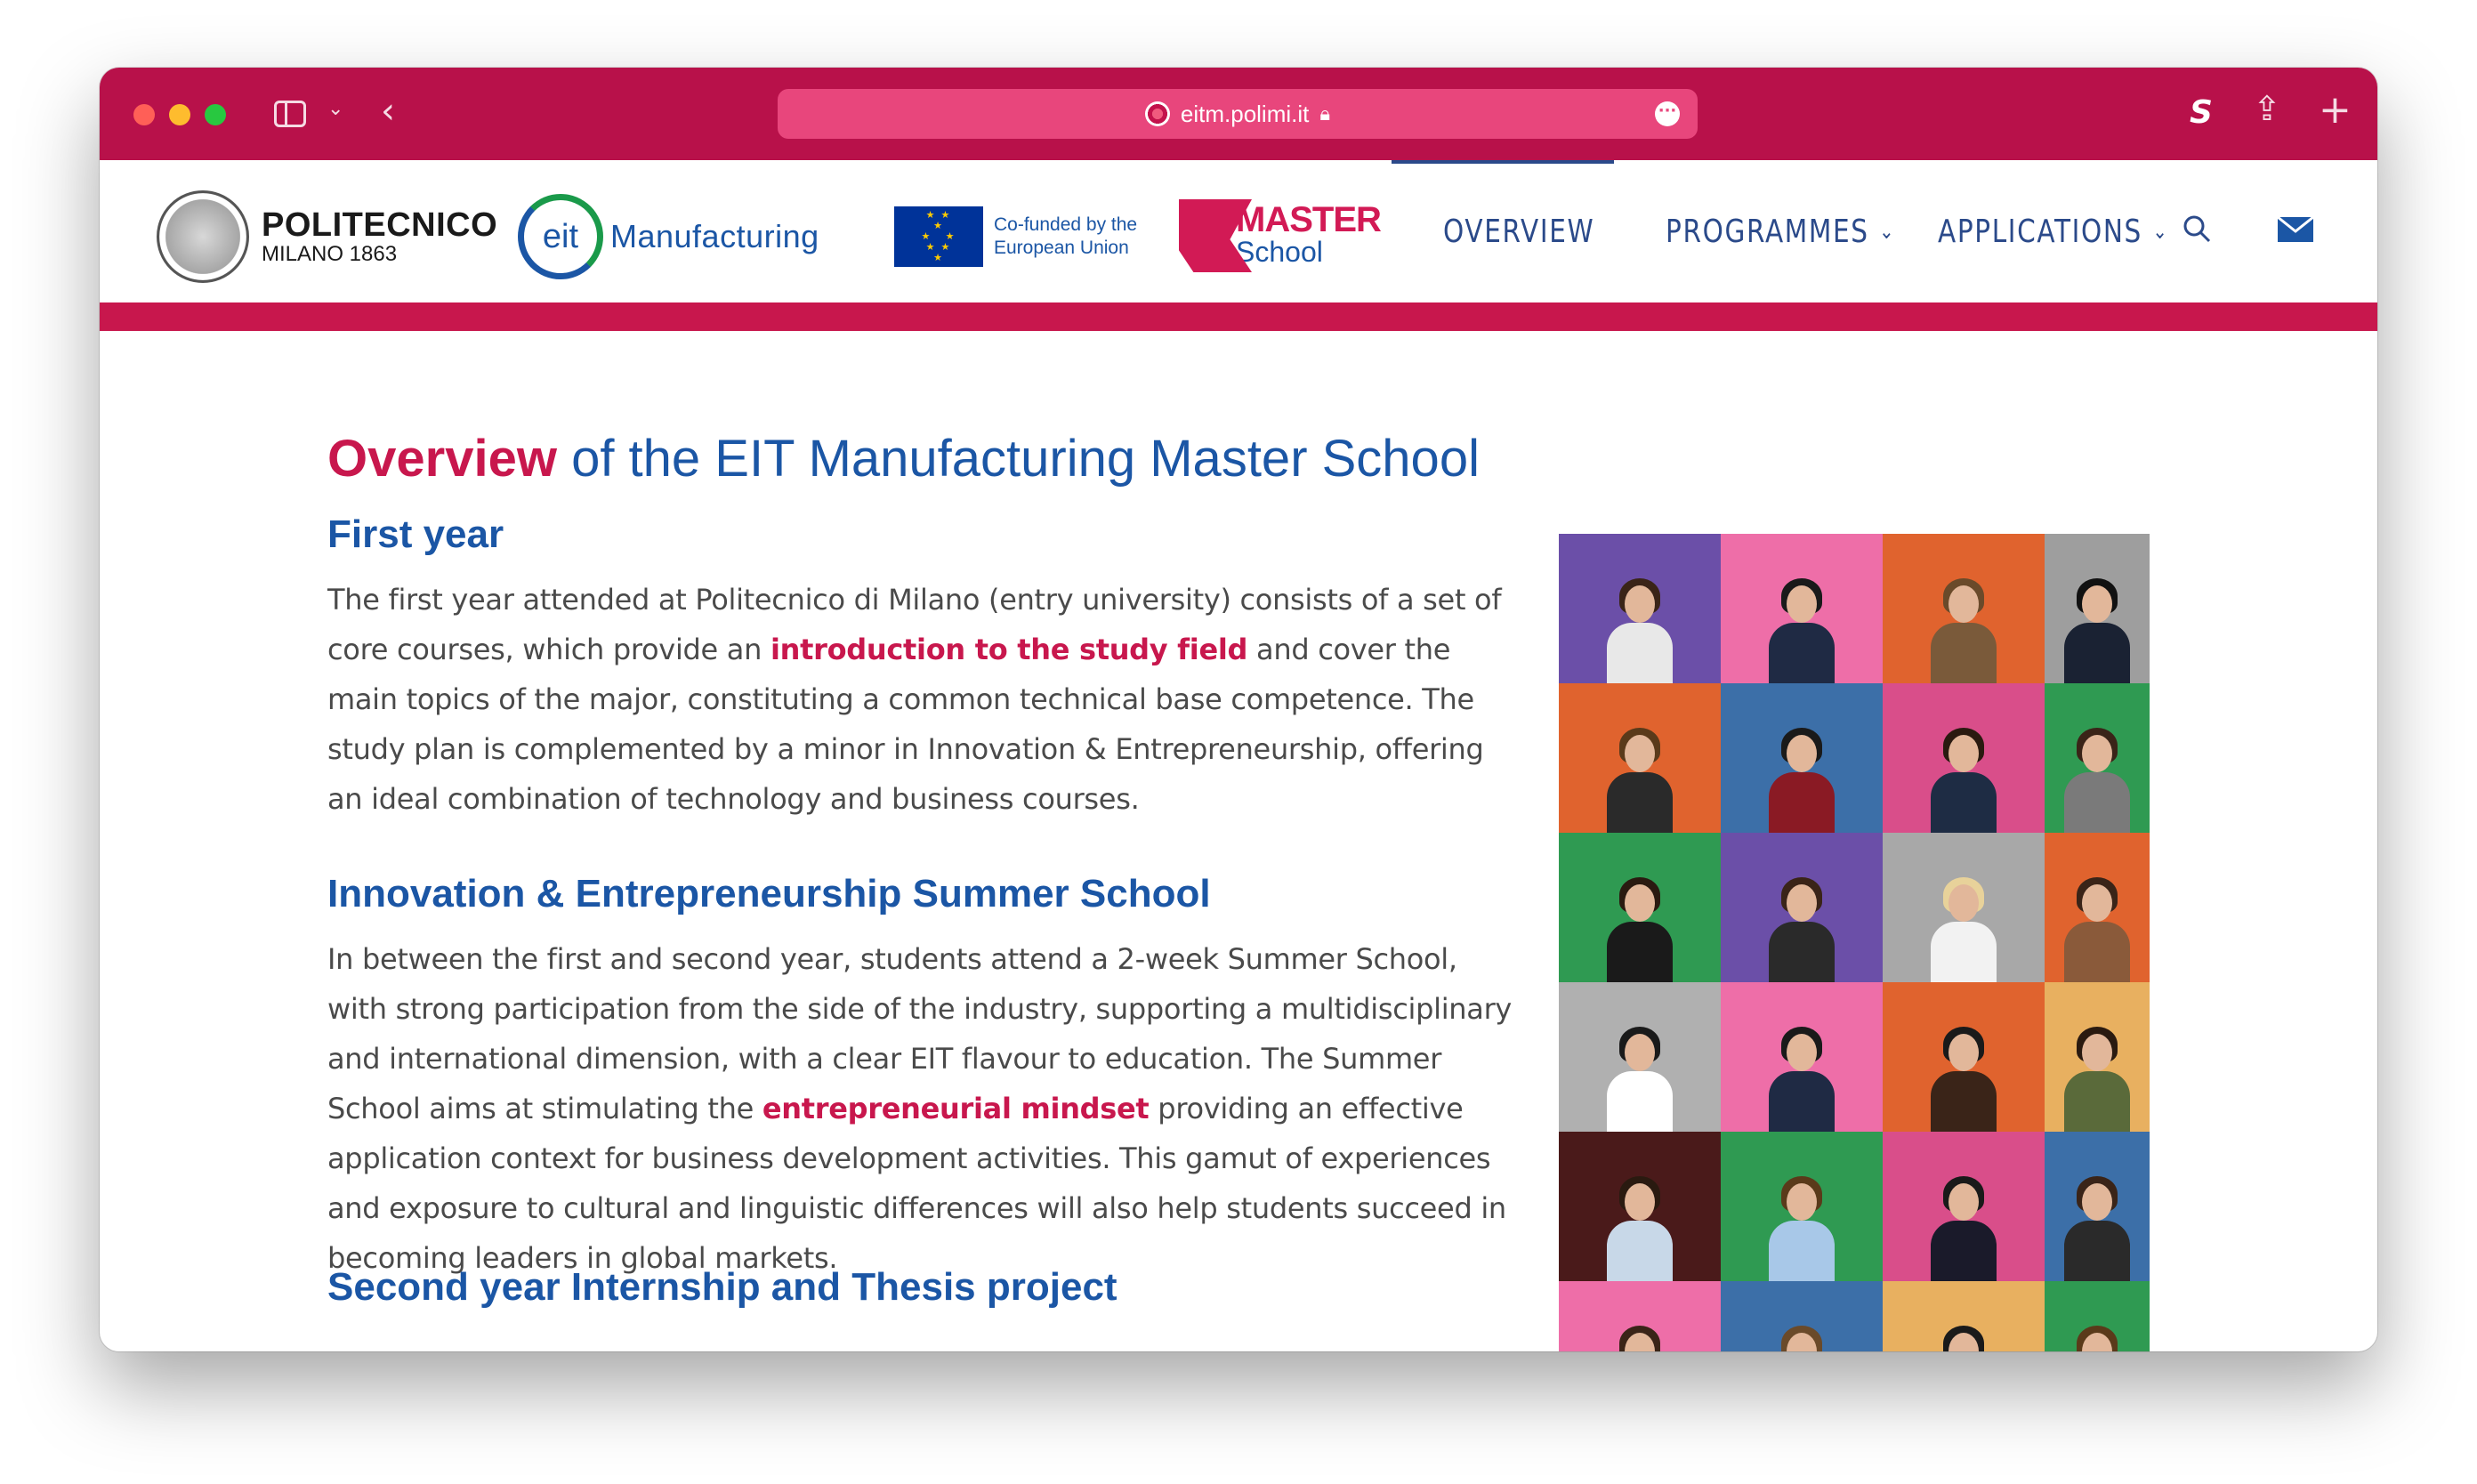 This screenshot has width=2477, height=1484. I want to click on highlight-text: introduction to the study field, so click(1009, 649).